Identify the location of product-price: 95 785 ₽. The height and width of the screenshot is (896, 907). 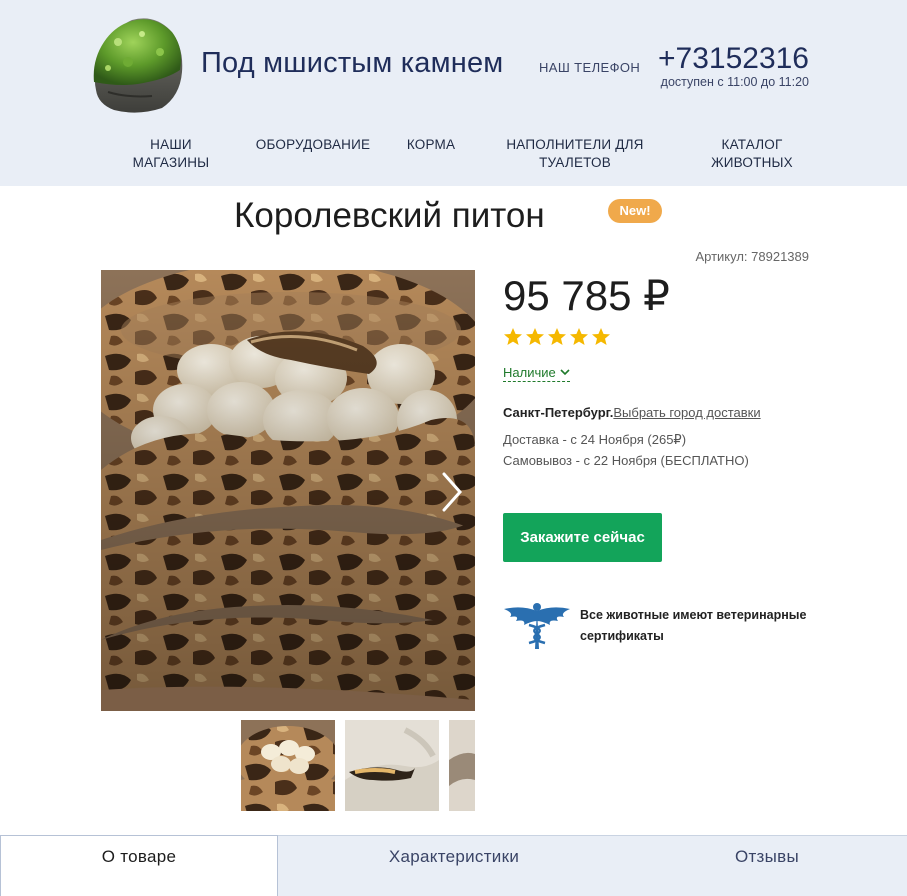
(586, 295).